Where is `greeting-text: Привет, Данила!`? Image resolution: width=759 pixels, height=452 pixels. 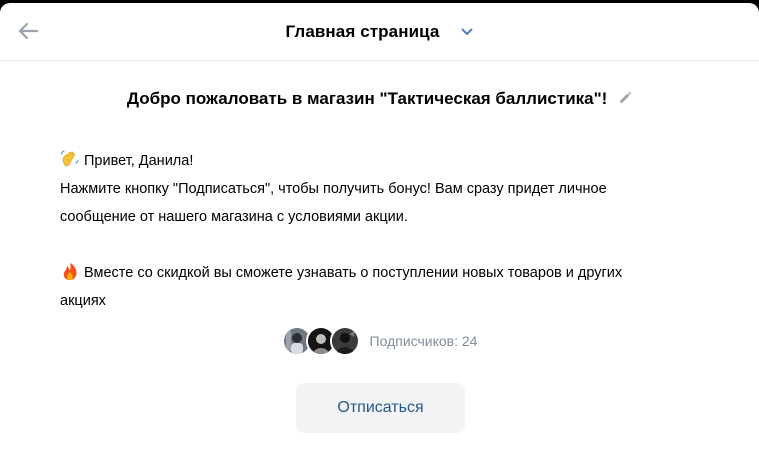 greeting-text: Привет, Данила! is located at coordinates (139, 161).